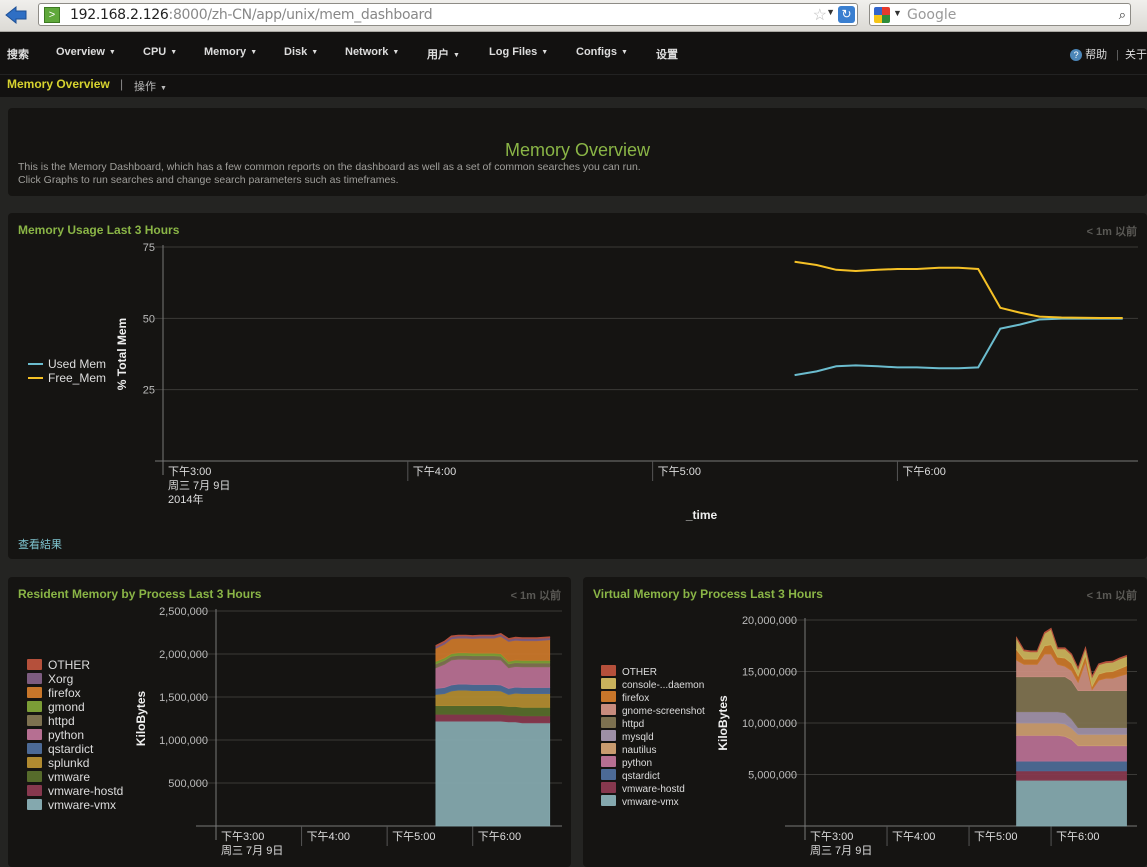  Describe the element at coordinates (119, 15) in the screenshot. I see `url-host: 192.168.2.126` at that location.